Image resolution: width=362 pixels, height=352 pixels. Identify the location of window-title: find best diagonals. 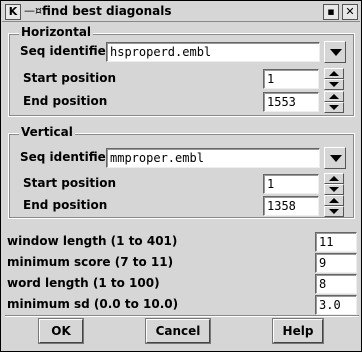
(107, 11).